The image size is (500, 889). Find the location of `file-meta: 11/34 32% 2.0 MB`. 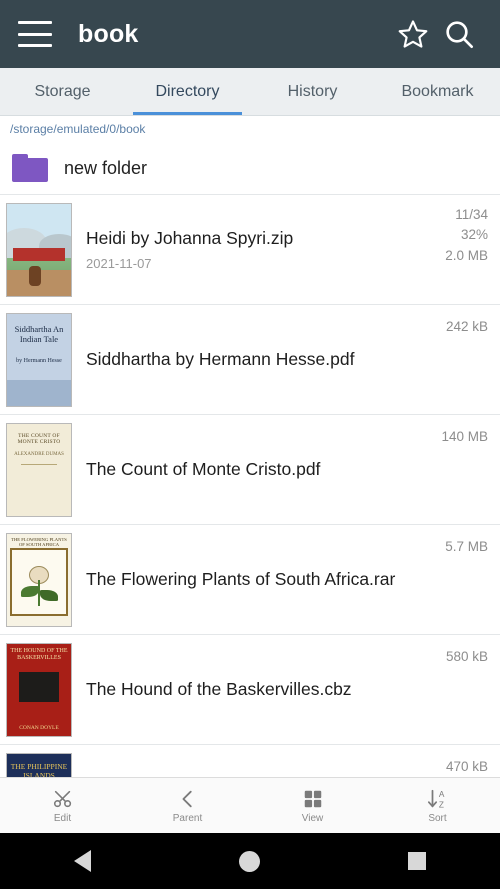

file-meta: 11/34 32% 2.0 MB is located at coordinates (466, 235).